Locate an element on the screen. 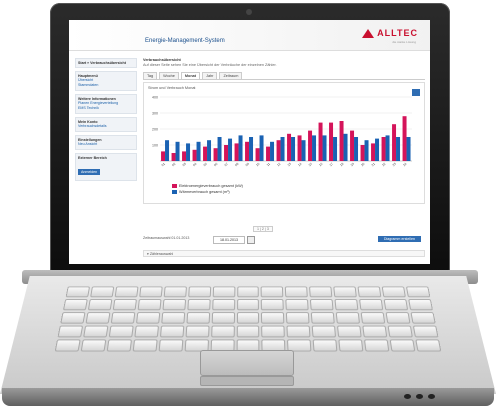 Image resolution: width=496 pixels, height=410 pixels. create-chart-button: Diagramm erstellen is located at coordinates (399, 239).